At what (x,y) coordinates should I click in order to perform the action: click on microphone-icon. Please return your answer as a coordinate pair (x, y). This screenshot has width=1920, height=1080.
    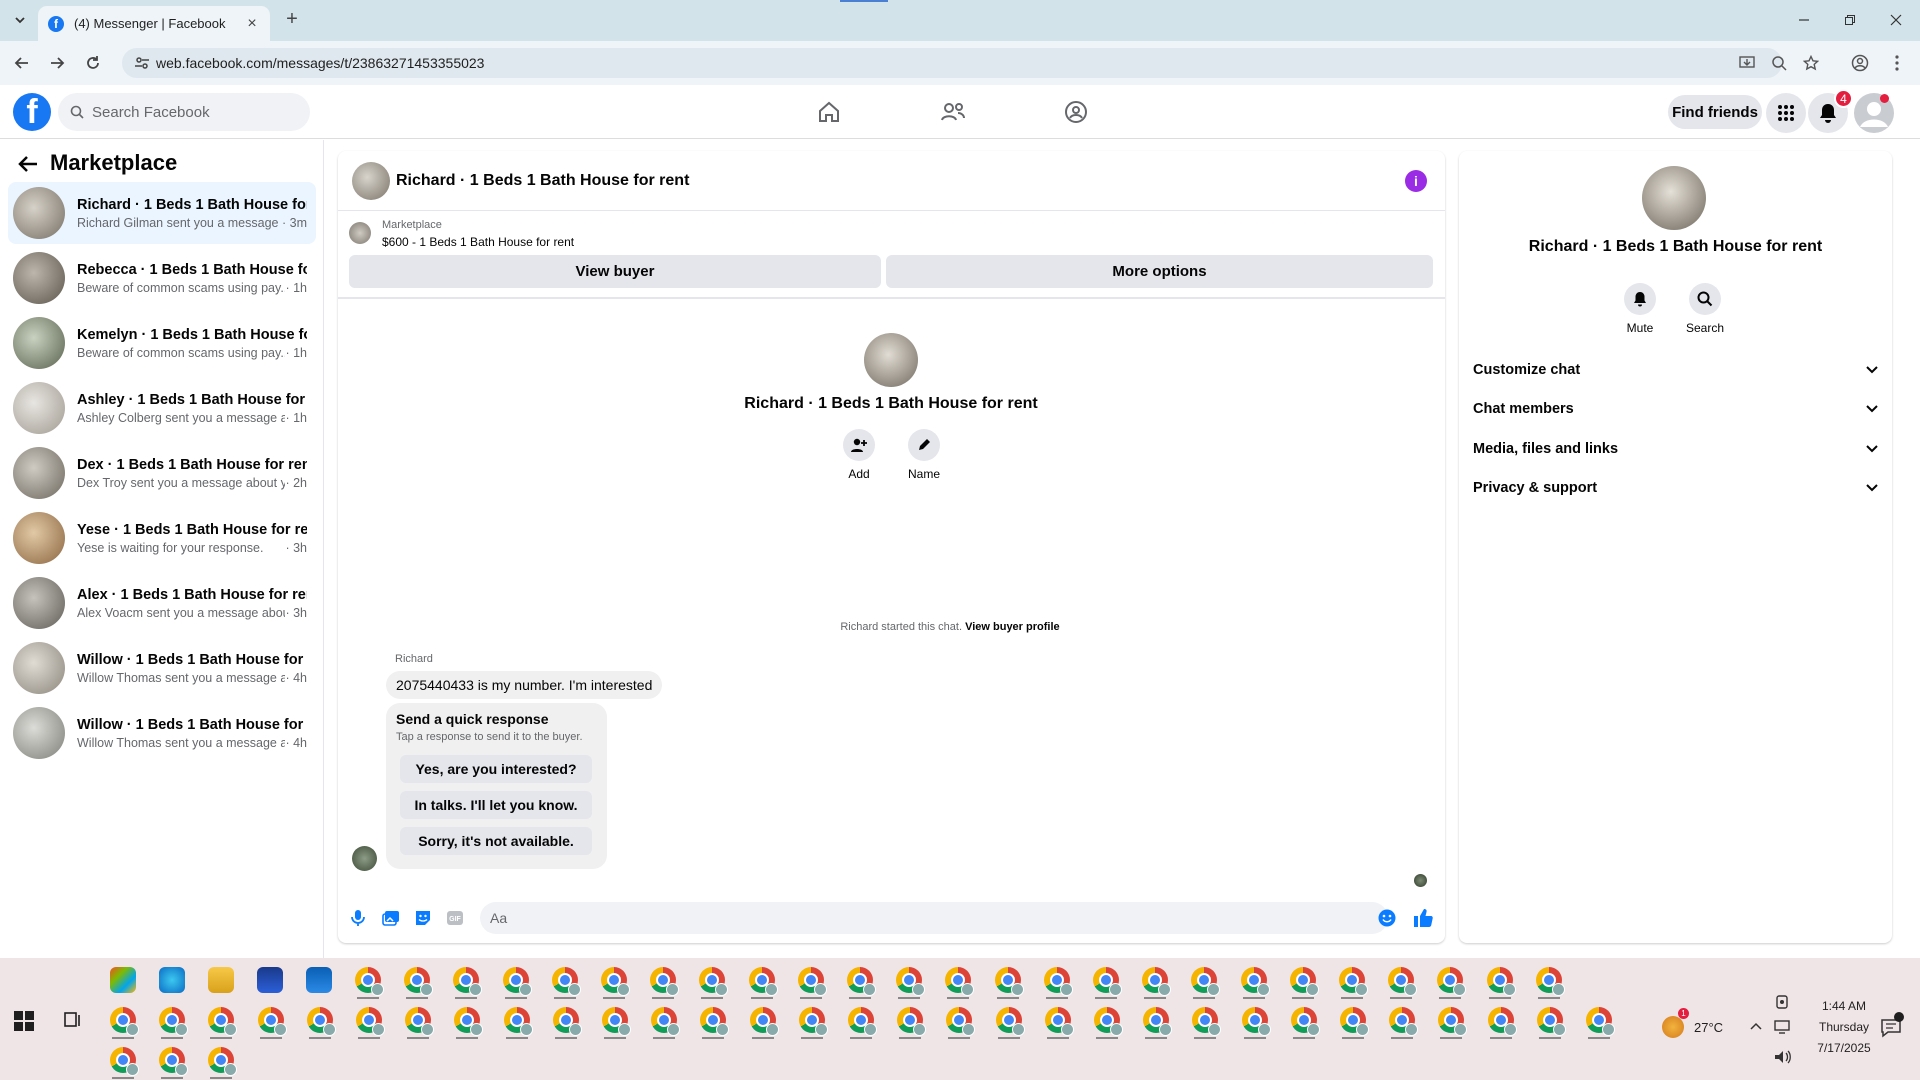
    Looking at the image, I should click on (358, 918).